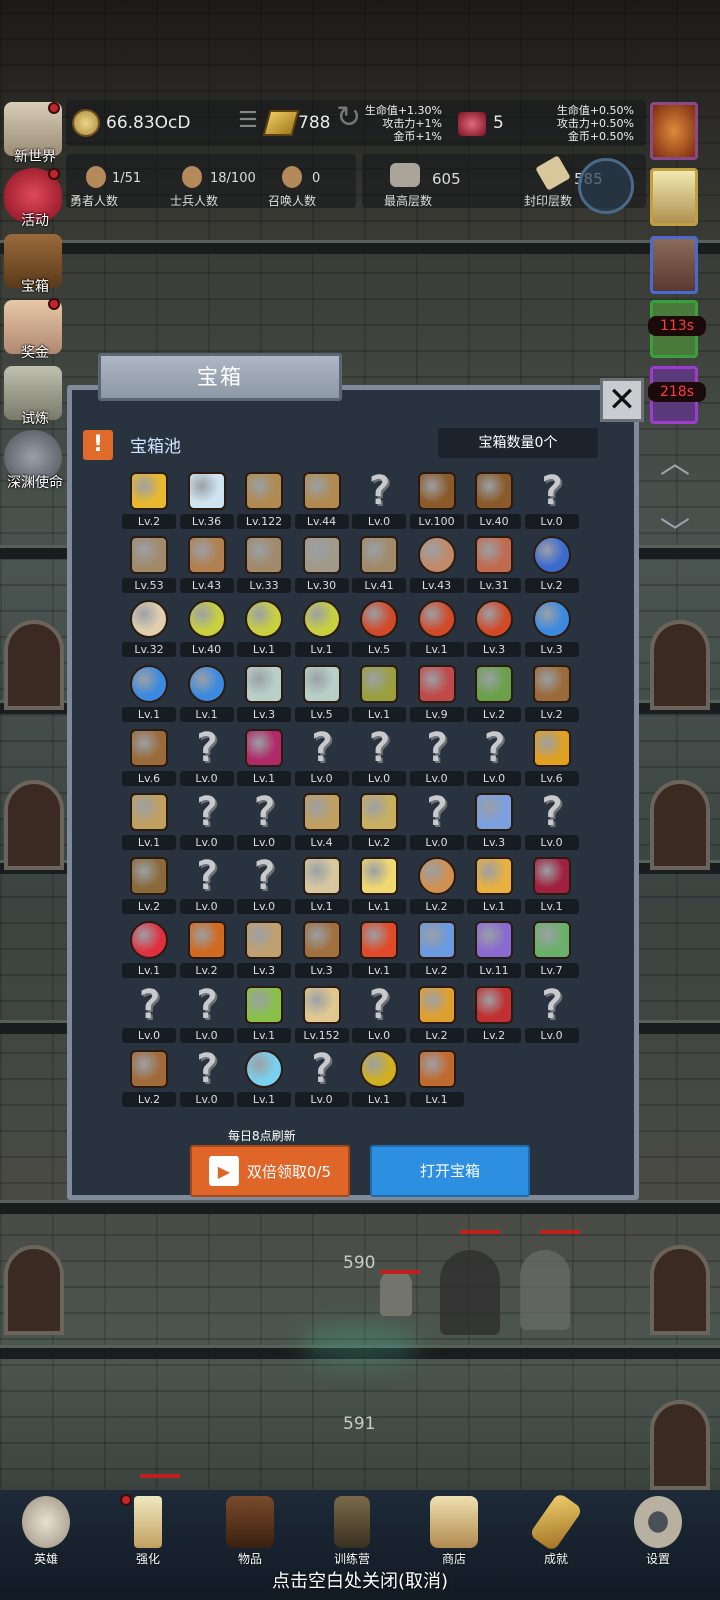 The width and height of the screenshot is (720, 1600). Describe the element at coordinates (46, 1528) in the screenshot. I see `nav-heroes: 英雄` at that location.